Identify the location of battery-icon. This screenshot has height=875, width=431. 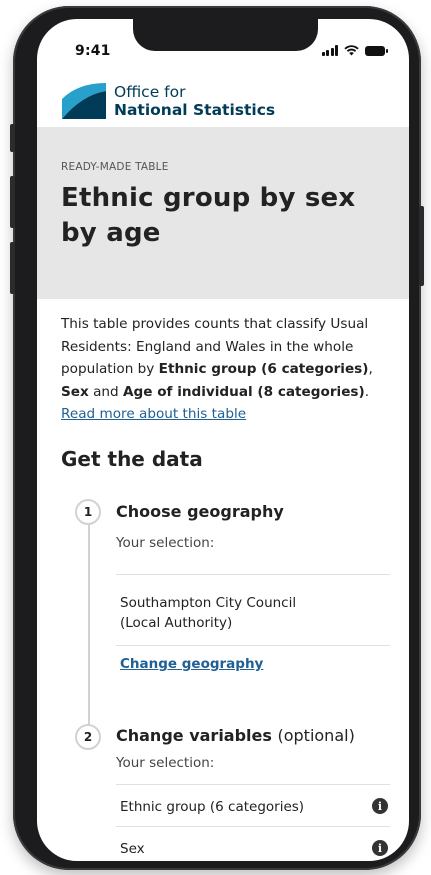
(376, 50).